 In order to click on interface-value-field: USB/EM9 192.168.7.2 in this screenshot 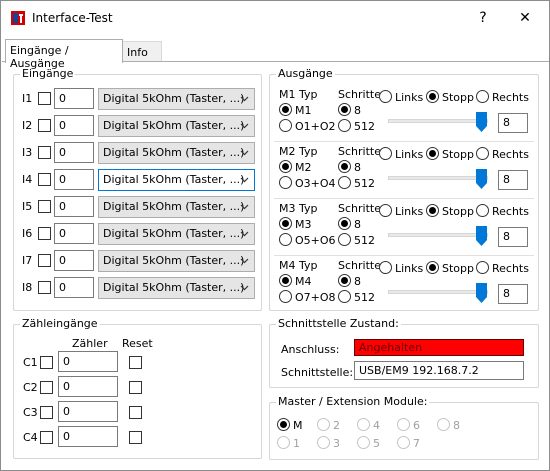, I will do `click(439, 370)`.